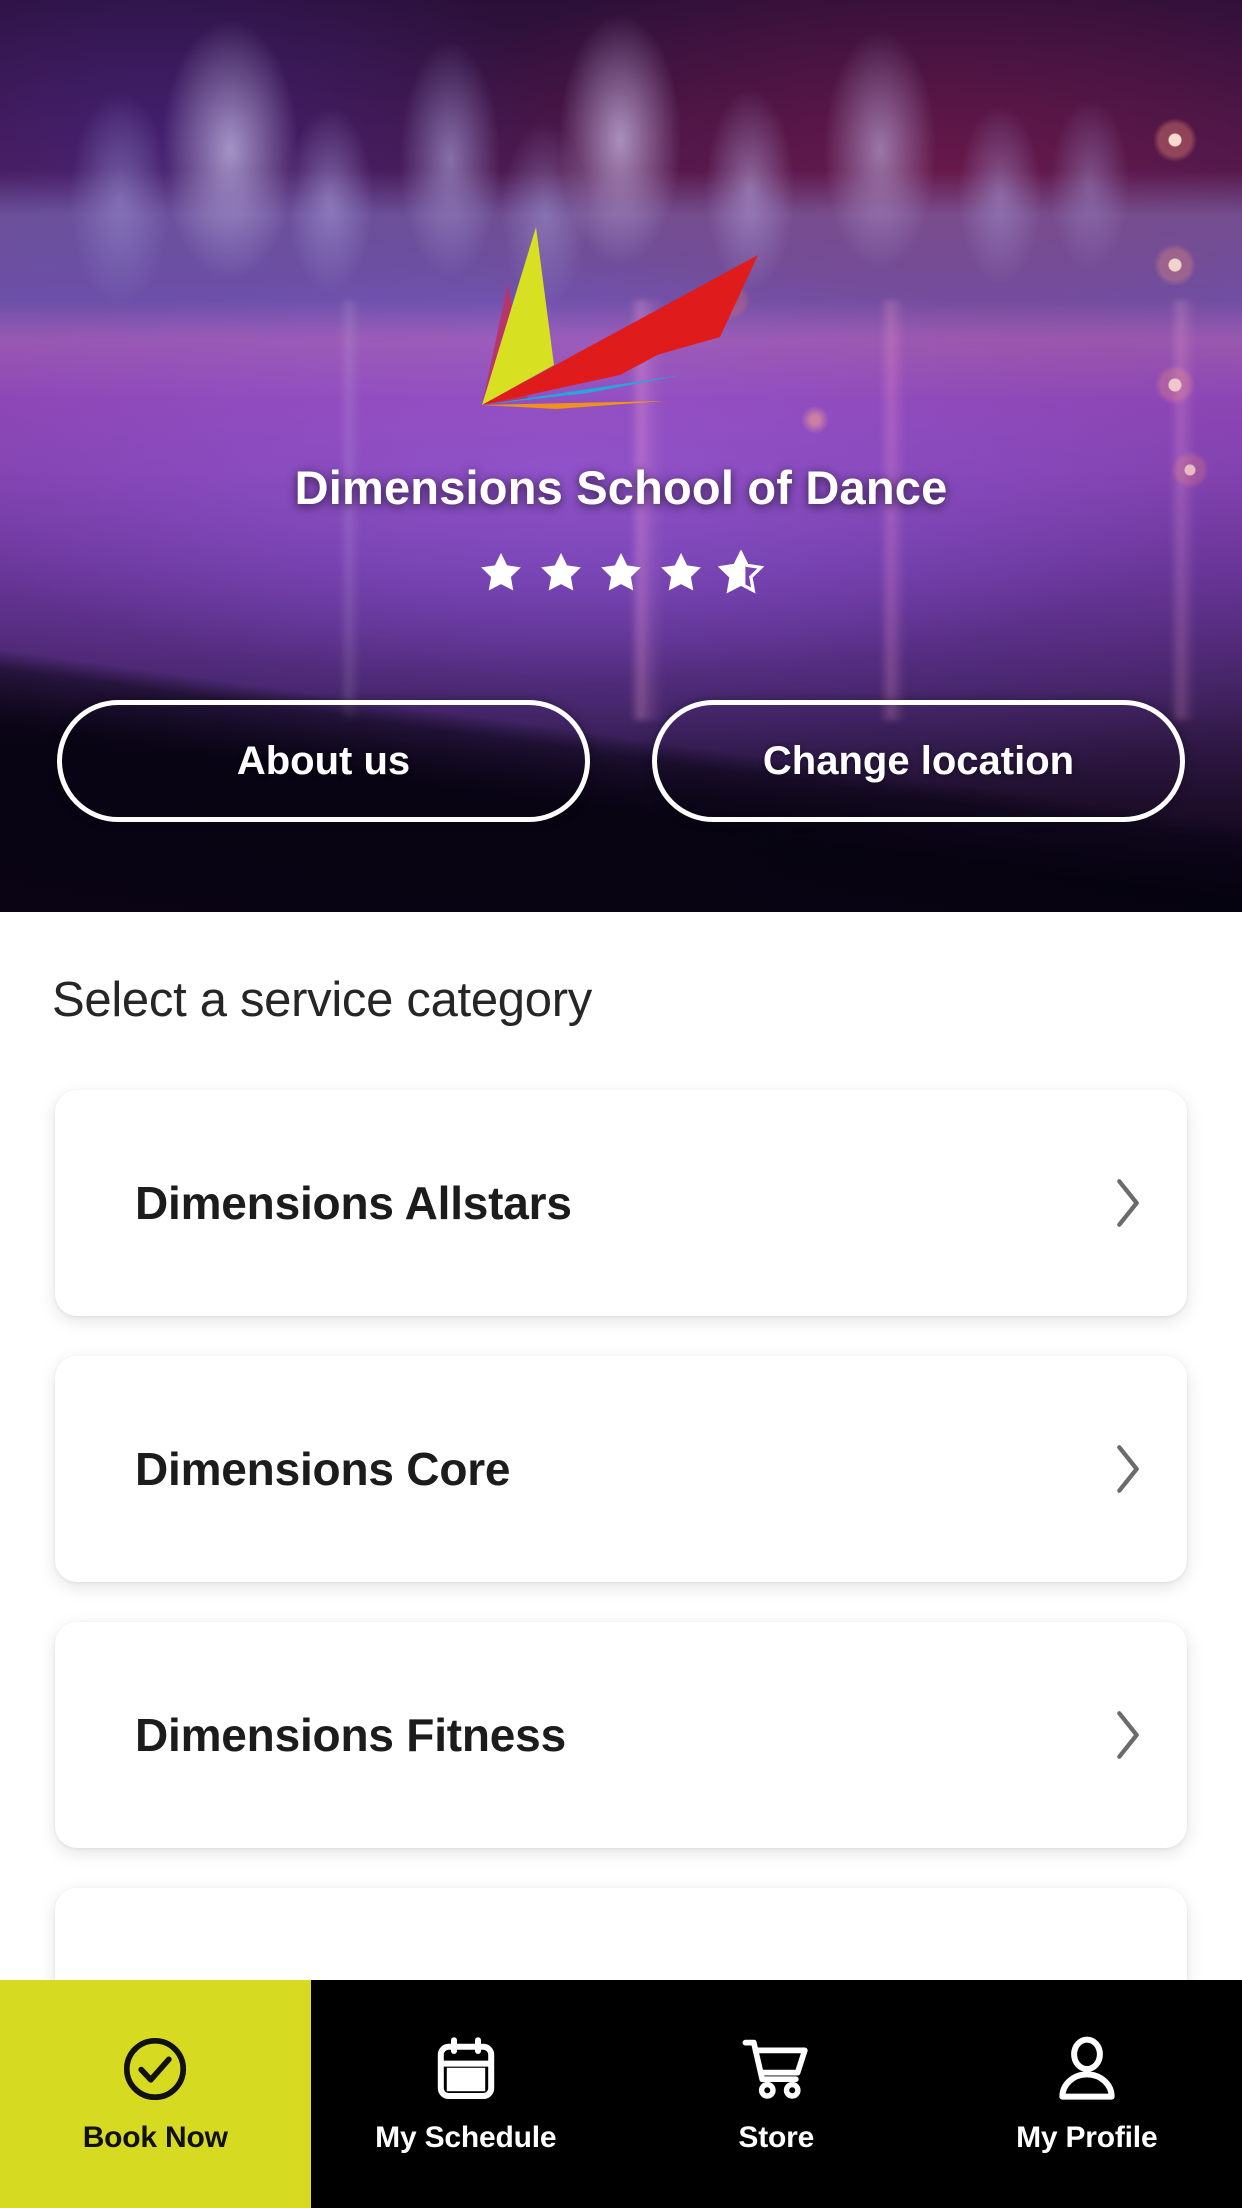 The image size is (1242, 2208). Describe the element at coordinates (155, 2069) in the screenshot. I see `check-circle-icon` at that location.